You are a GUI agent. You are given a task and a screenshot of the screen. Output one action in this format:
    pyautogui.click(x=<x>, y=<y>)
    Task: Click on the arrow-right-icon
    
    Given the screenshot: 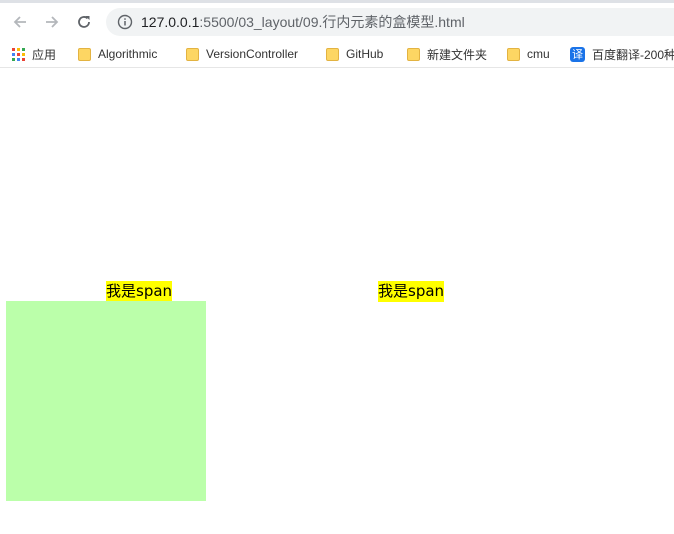 What is the action you would take?
    pyautogui.click(x=52, y=22)
    